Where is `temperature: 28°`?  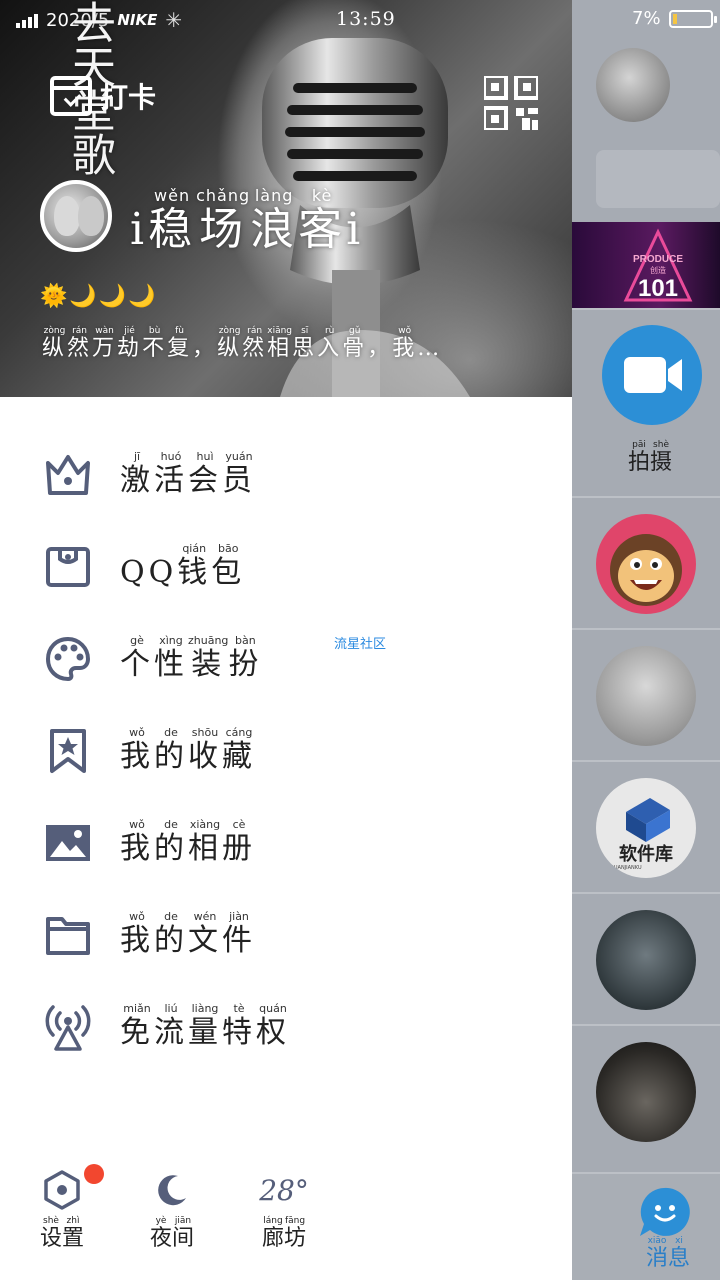 temperature: 28° is located at coordinates (284, 1190).